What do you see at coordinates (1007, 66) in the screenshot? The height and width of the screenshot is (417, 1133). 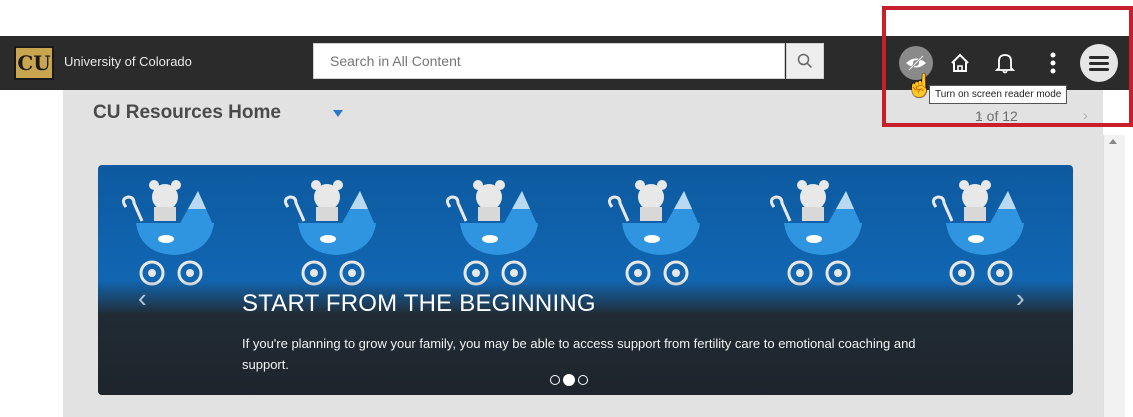 I see `annotation-highlight-box` at bounding box center [1007, 66].